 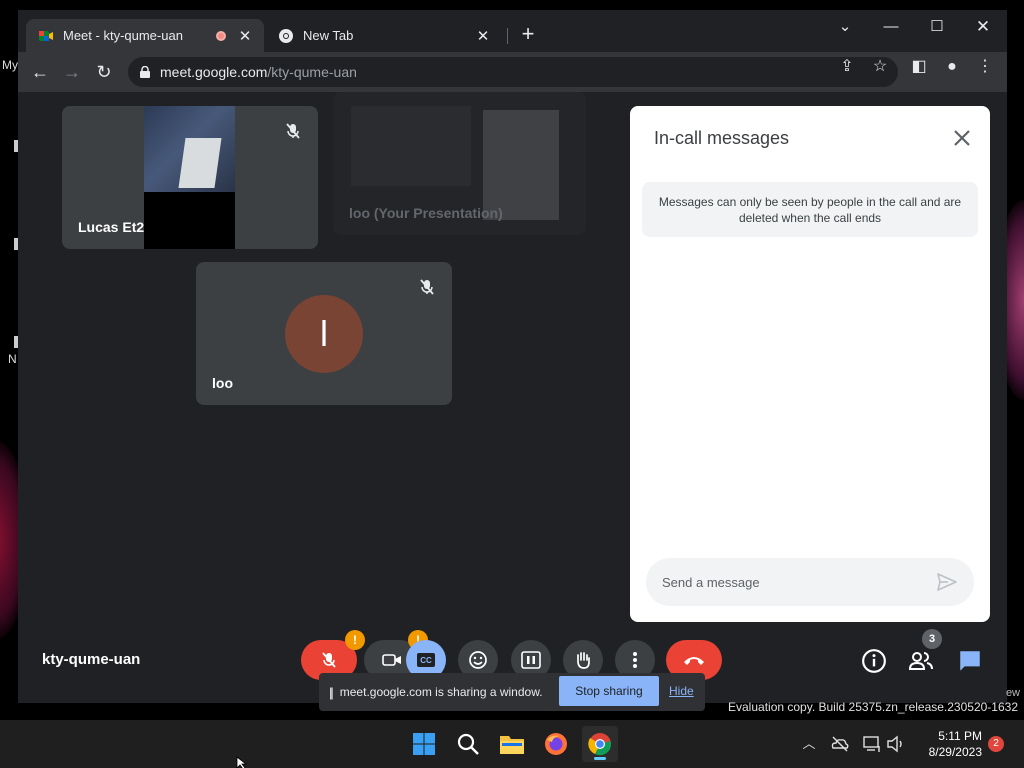 I want to click on back-button: ←, so click(x=40, y=72).